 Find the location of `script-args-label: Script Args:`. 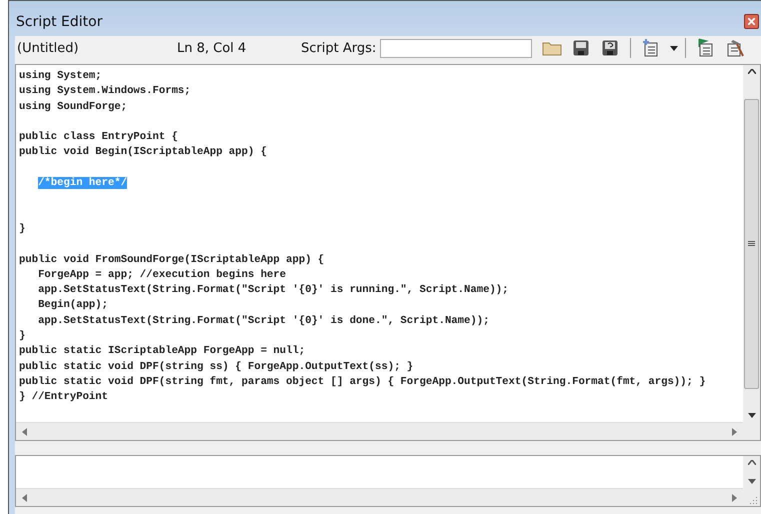

script-args-label: Script Args: is located at coordinates (338, 48).